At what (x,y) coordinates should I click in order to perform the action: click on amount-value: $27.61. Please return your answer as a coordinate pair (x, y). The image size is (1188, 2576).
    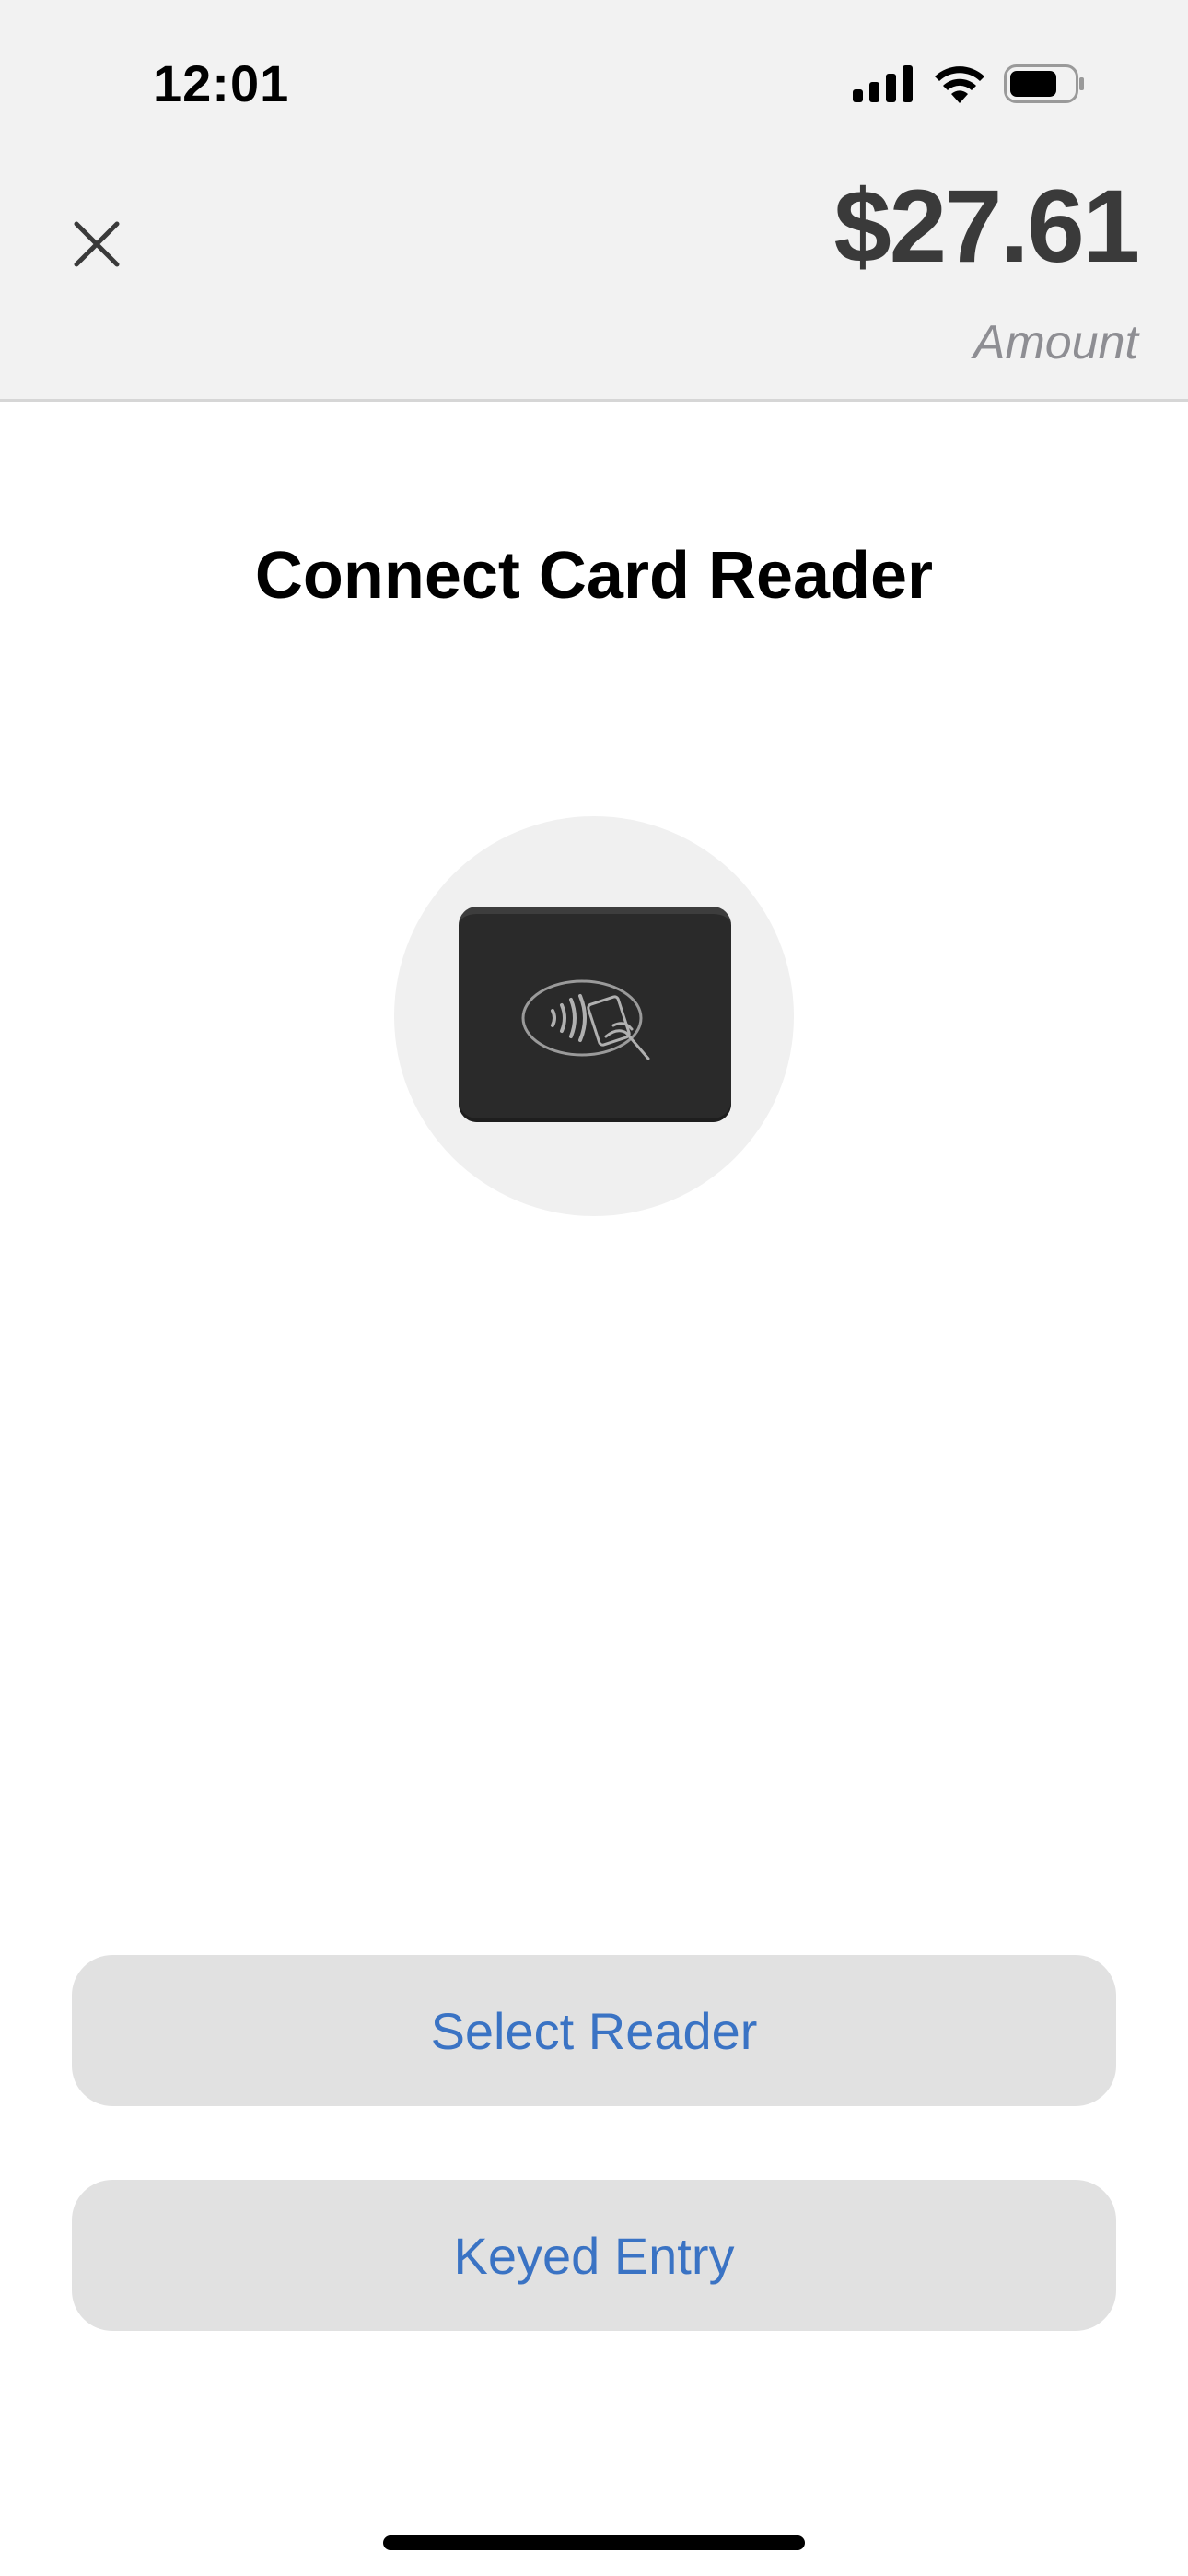
    Looking at the image, I should click on (986, 227).